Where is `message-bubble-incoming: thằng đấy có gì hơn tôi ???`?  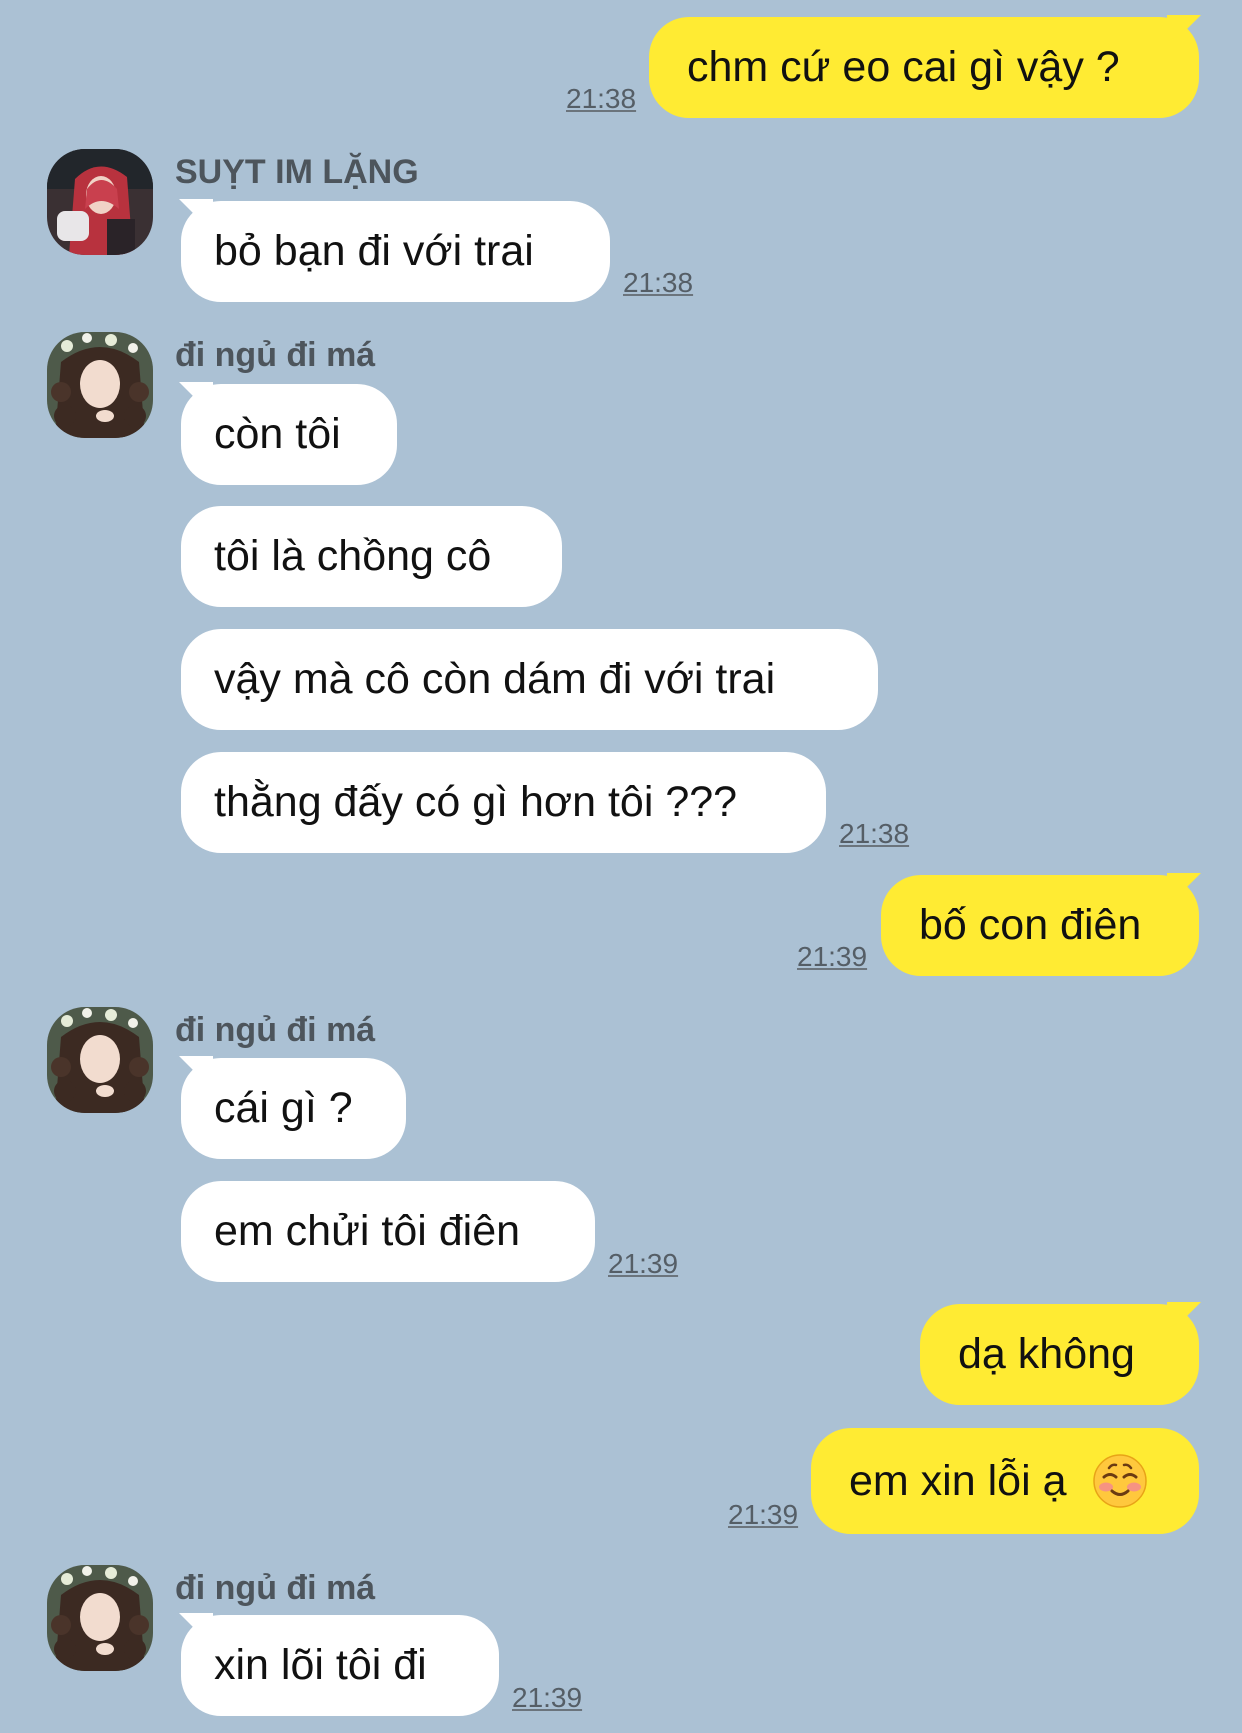
message-bubble-incoming: thằng đấy có gì hơn tôi ??? is located at coordinates (503, 802).